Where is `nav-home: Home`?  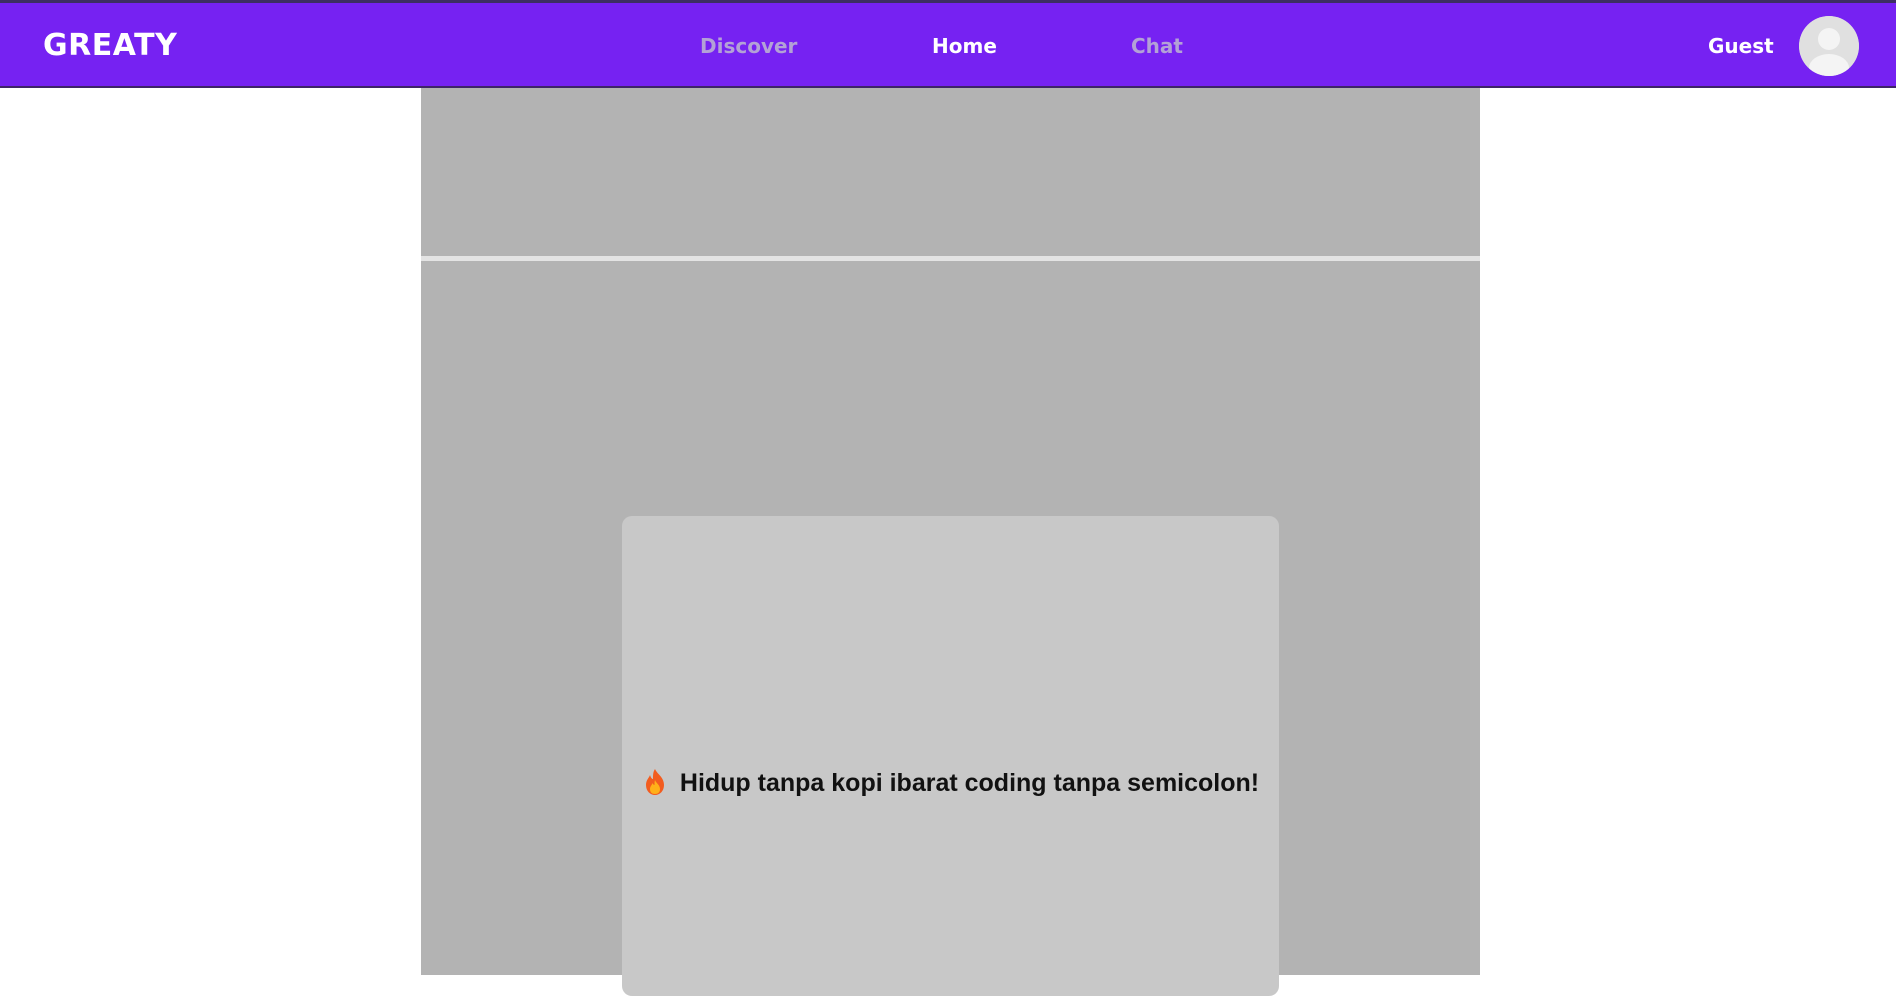 nav-home: Home is located at coordinates (964, 46).